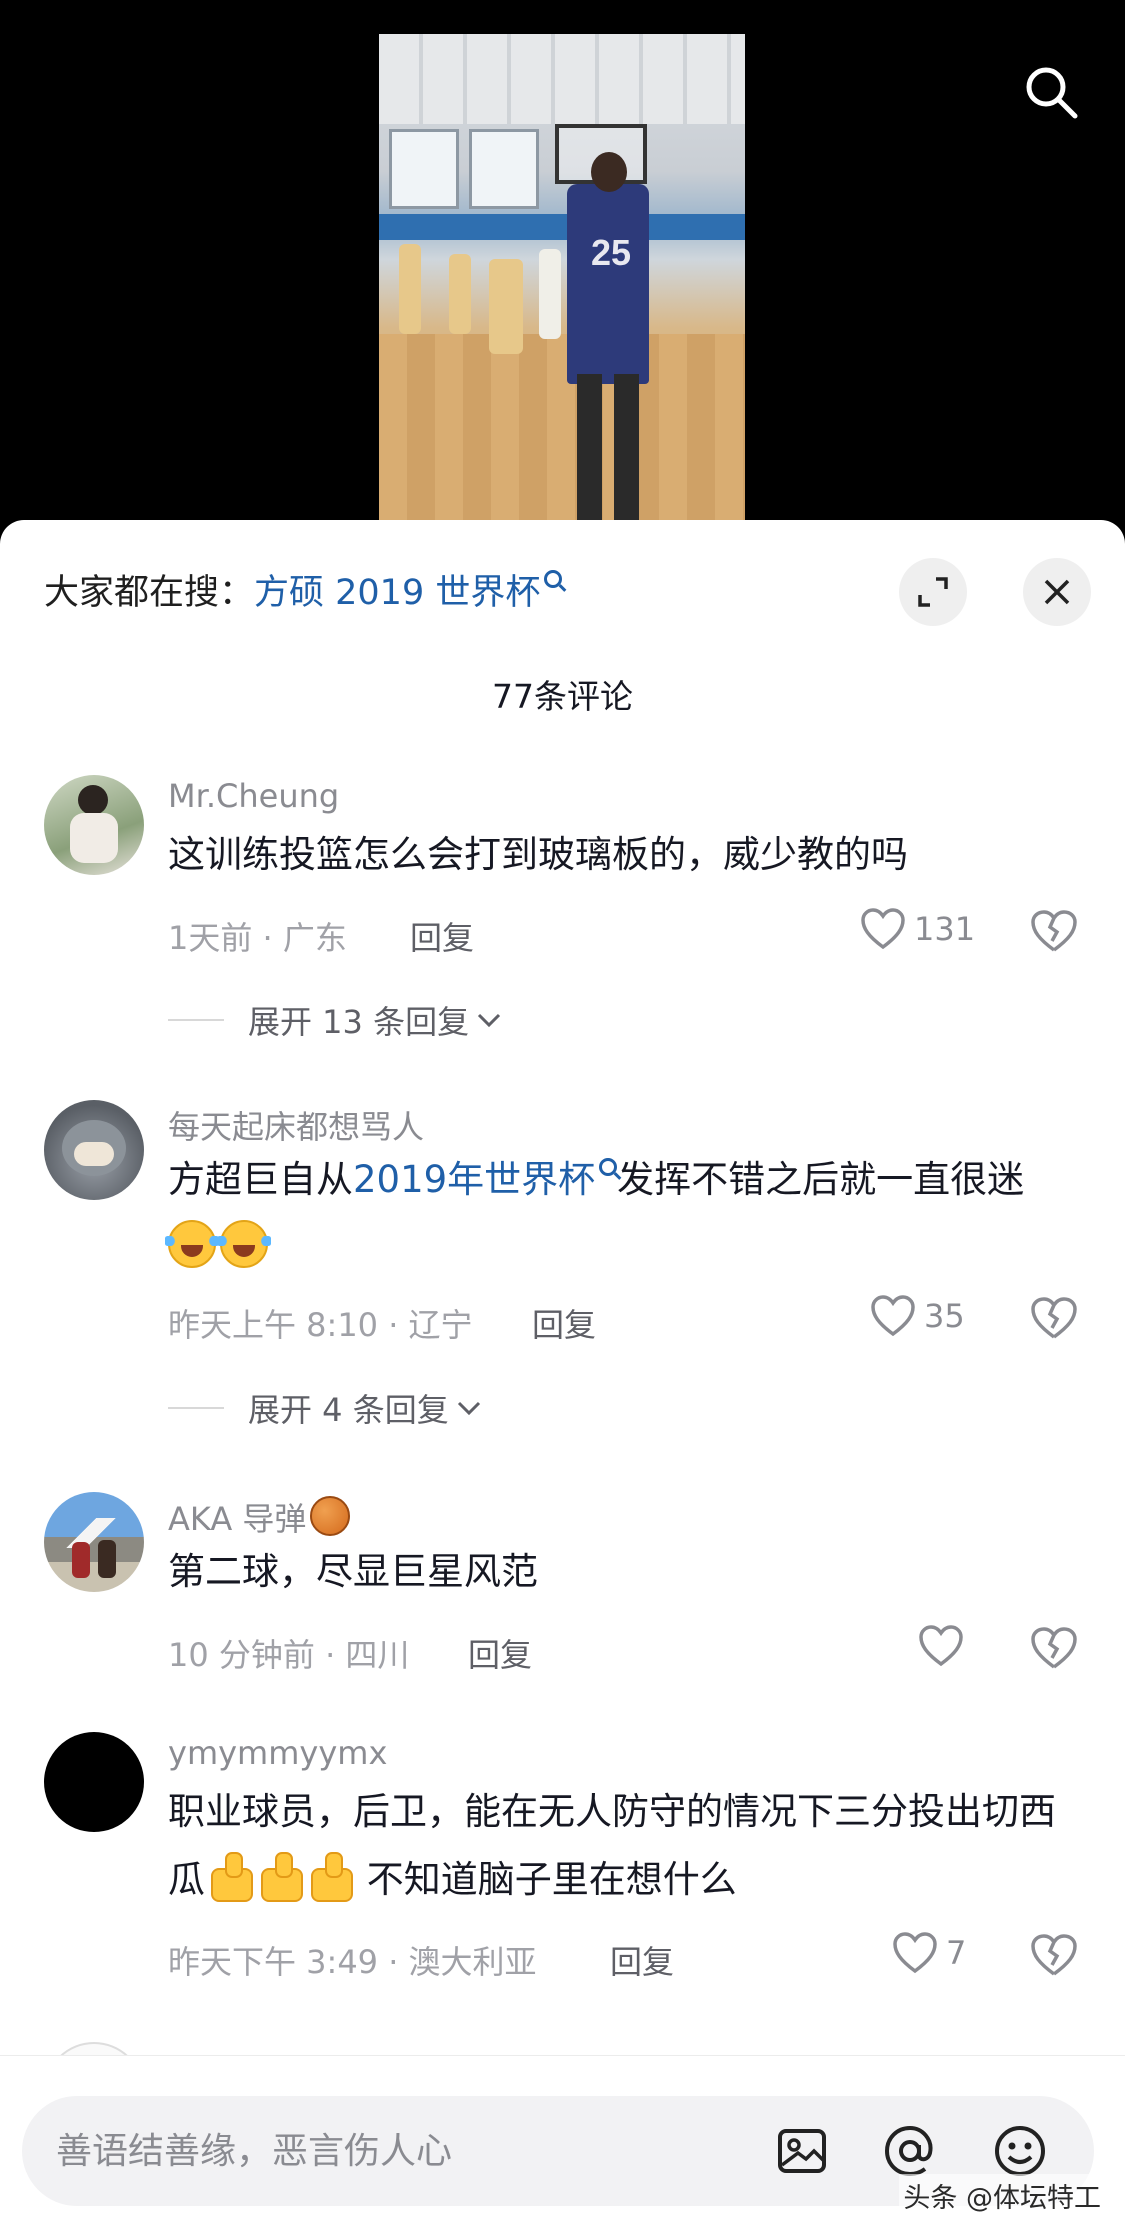 This screenshot has width=1125, height=2233. What do you see at coordinates (237, 1519) in the screenshot?
I see `username-text: AKA 导弹` at bounding box center [237, 1519].